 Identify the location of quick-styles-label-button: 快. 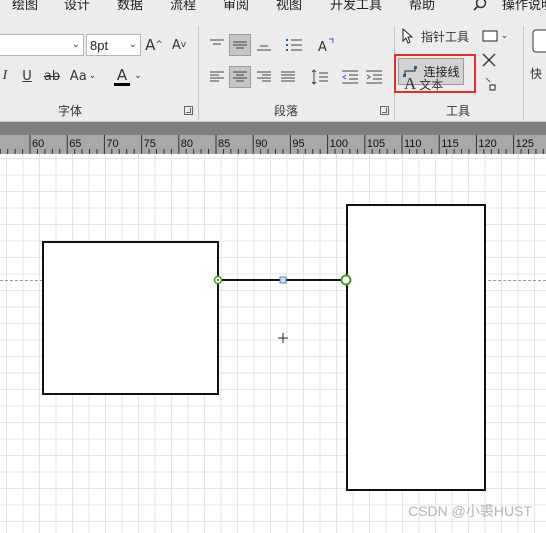
(538, 73).